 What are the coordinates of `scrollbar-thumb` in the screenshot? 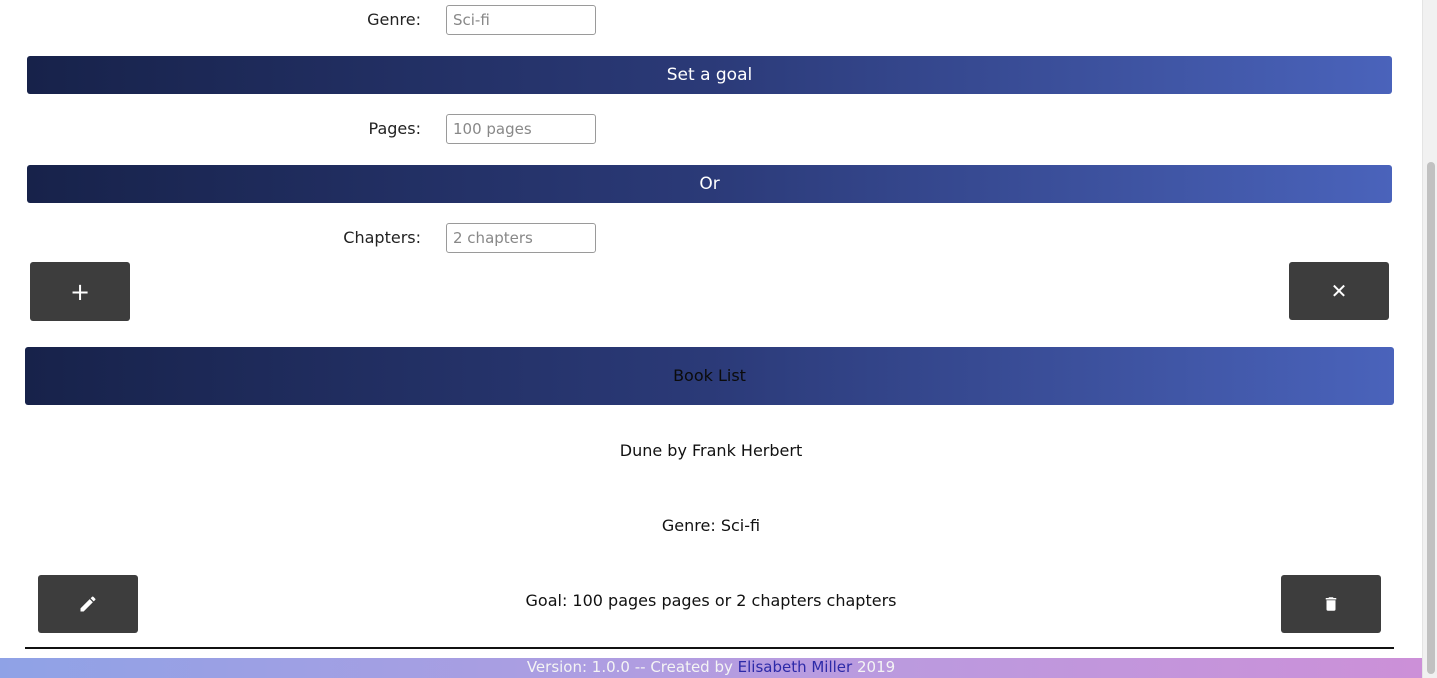 It's located at (1431, 418).